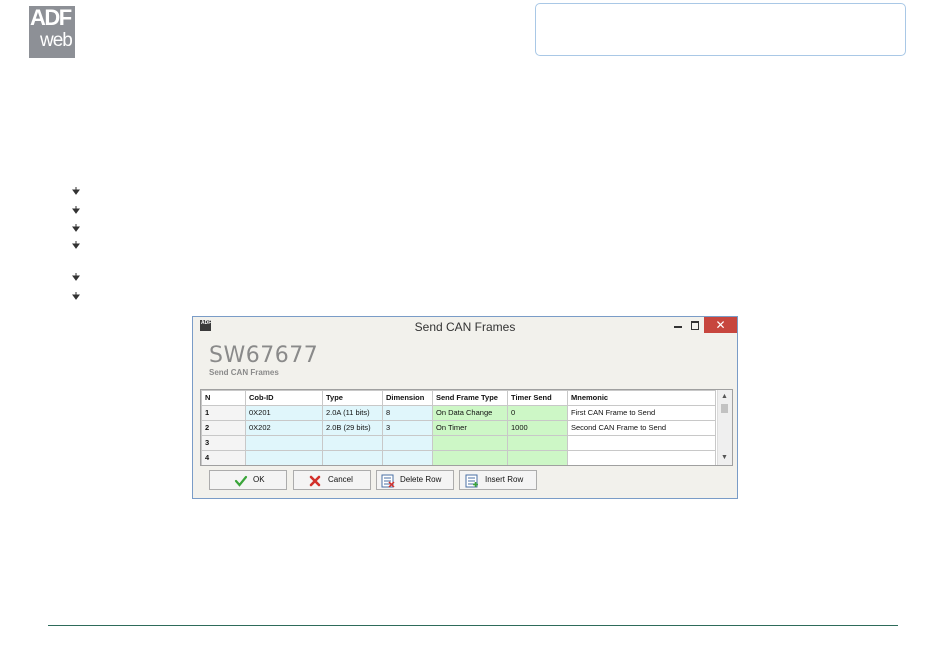 Image resolution: width=950 pixels, height=659 pixels. What do you see at coordinates (56, 40) in the screenshot?
I see `logo-text-web: web` at bounding box center [56, 40].